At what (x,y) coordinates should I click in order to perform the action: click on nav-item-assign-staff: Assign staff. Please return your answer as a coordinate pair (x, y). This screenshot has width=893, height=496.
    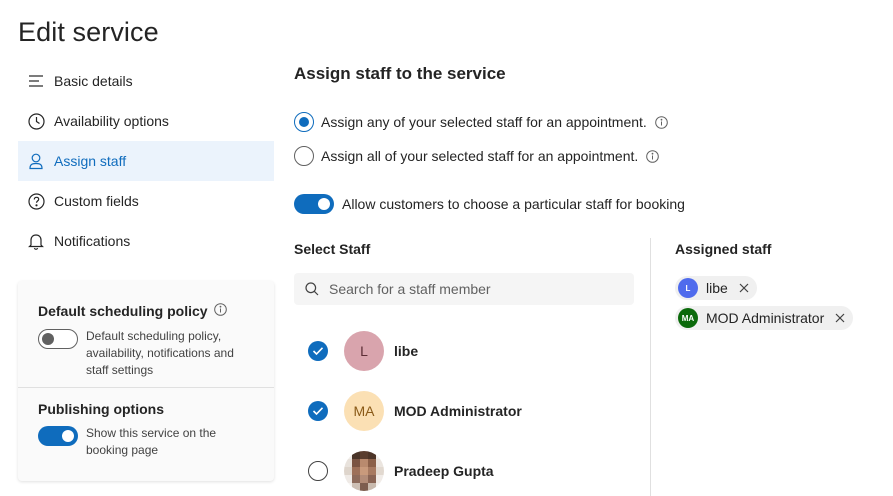
    Looking at the image, I should click on (146, 161).